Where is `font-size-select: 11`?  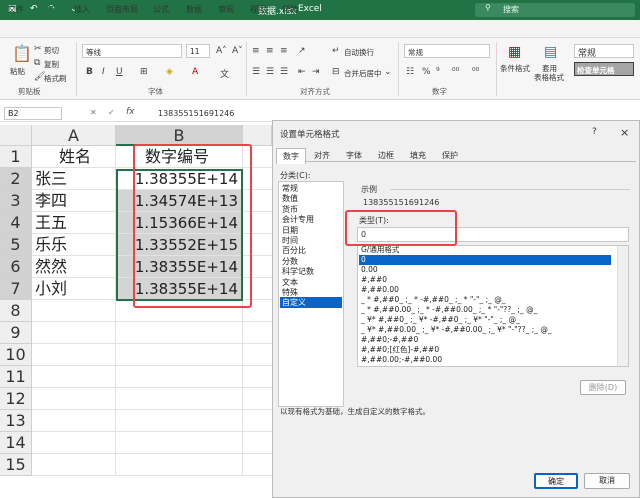
font-size-select: 11 is located at coordinates (198, 51).